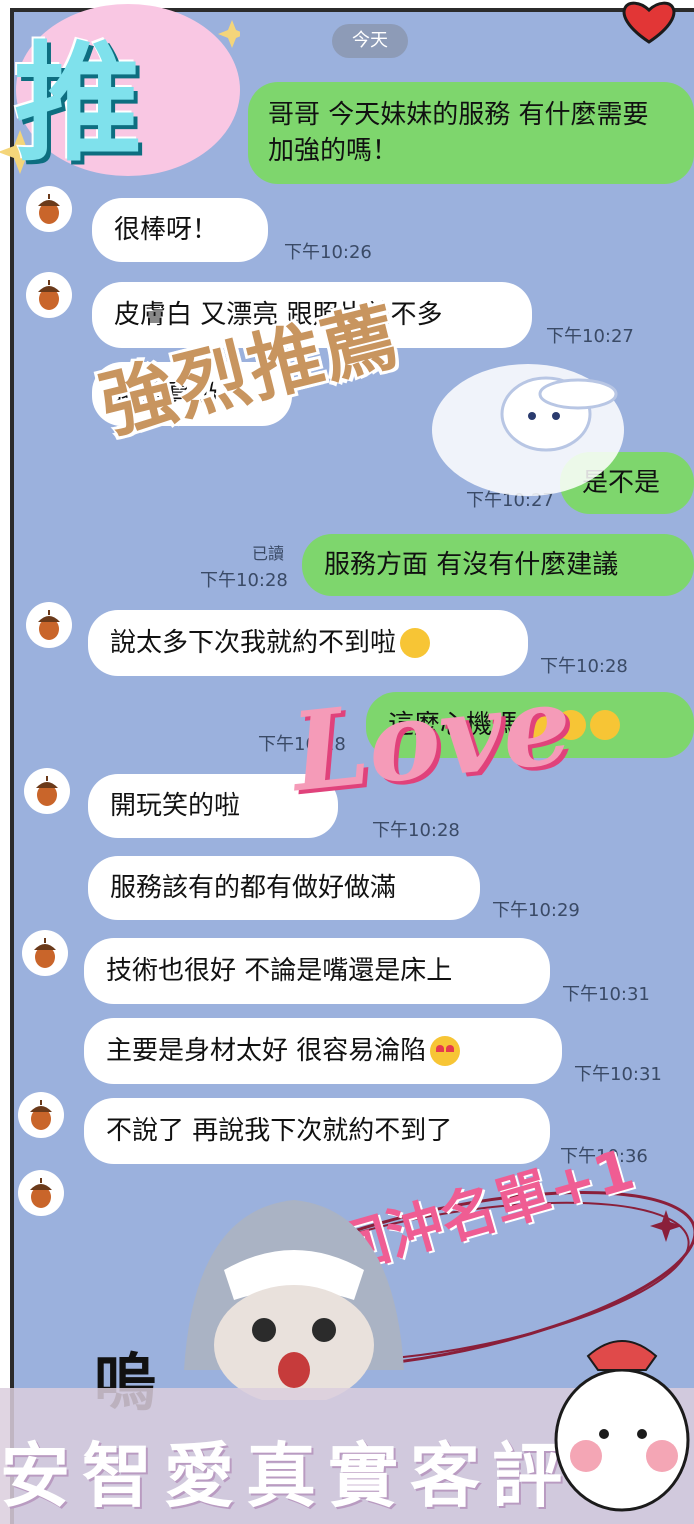  Describe the element at coordinates (328, 252) in the screenshot. I see `message-time: 下午10:26` at that location.